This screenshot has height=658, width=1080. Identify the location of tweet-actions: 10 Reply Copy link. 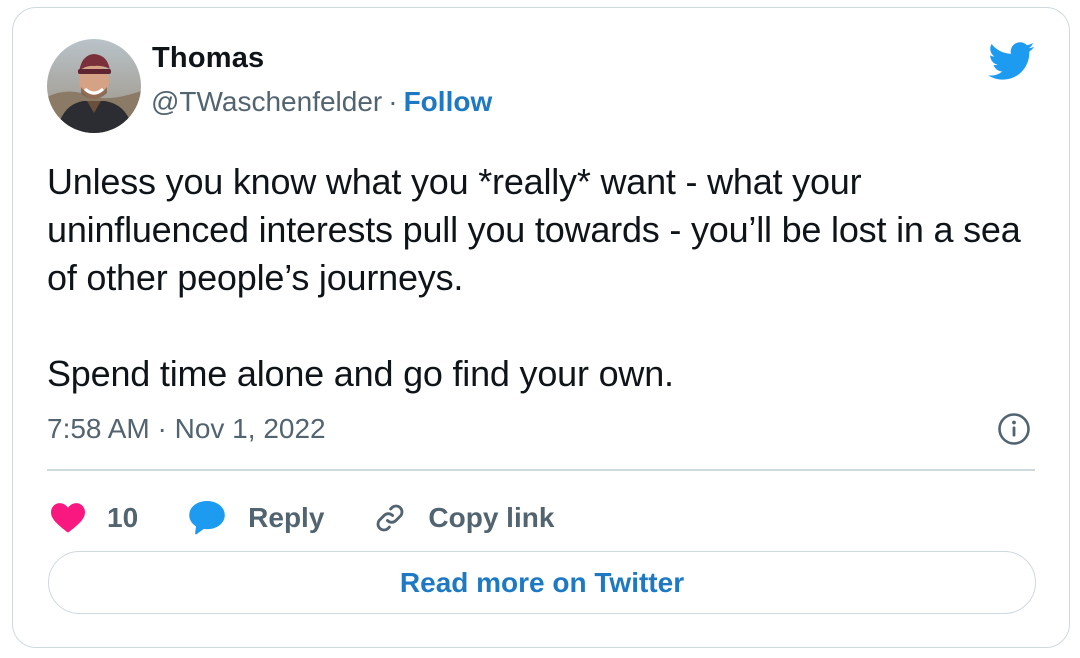
(302, 518).